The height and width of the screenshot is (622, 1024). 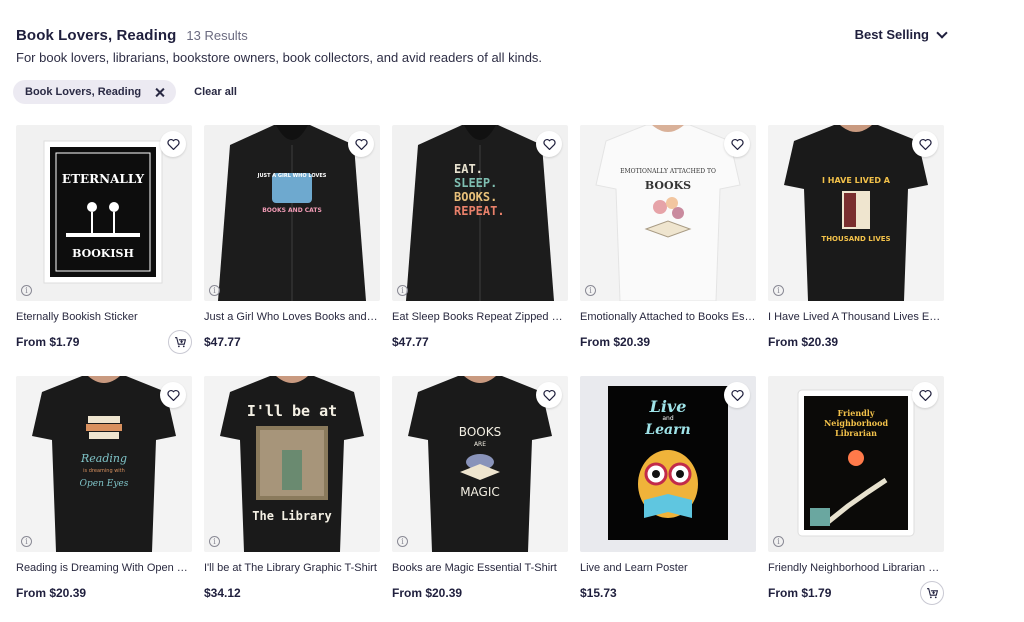 I want to click on product-image: EAT. SLEEP. BOOKS. REPEAT. i, so click(x=480, y=213).